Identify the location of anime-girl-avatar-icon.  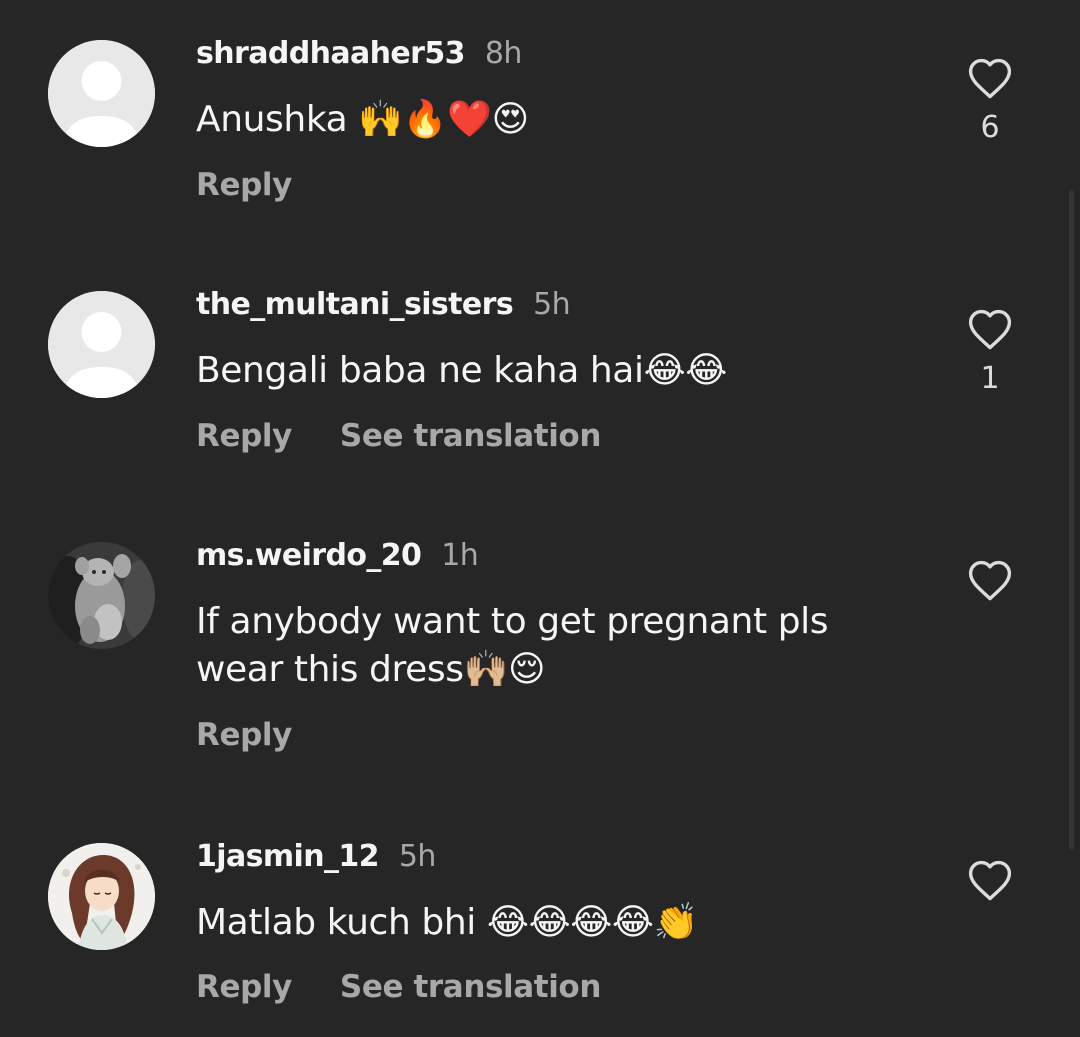
(101, 896).